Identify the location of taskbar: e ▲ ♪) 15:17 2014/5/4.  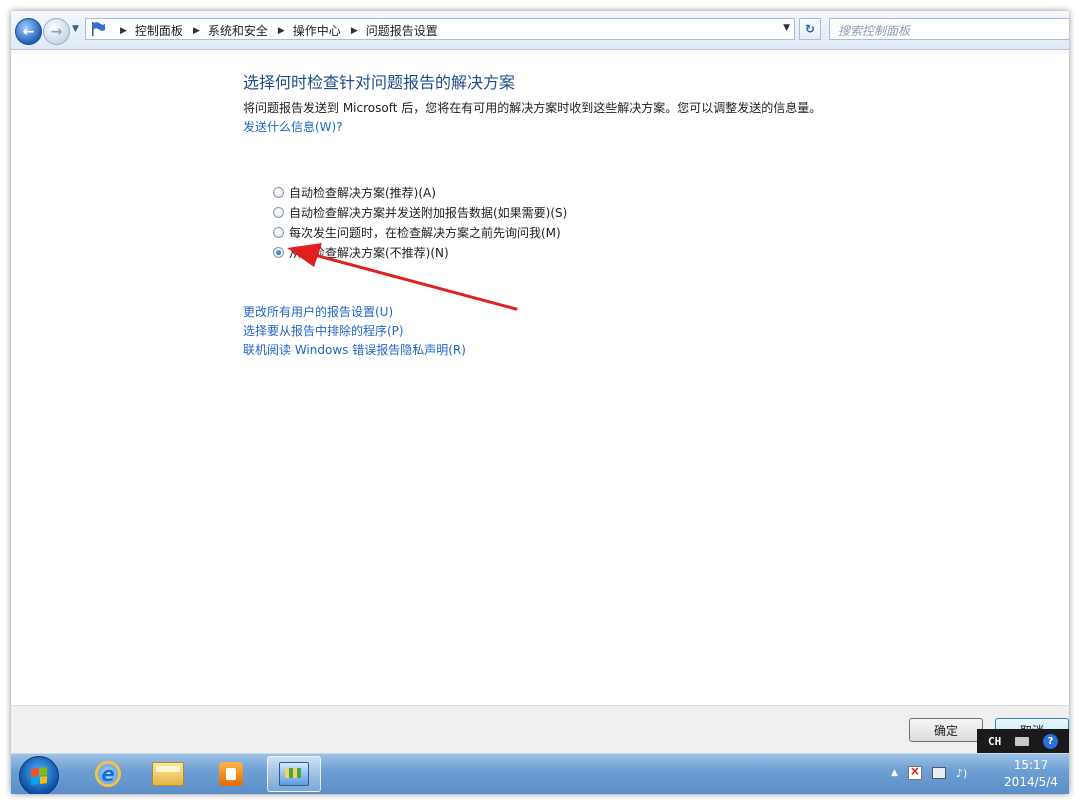
(540, 773).